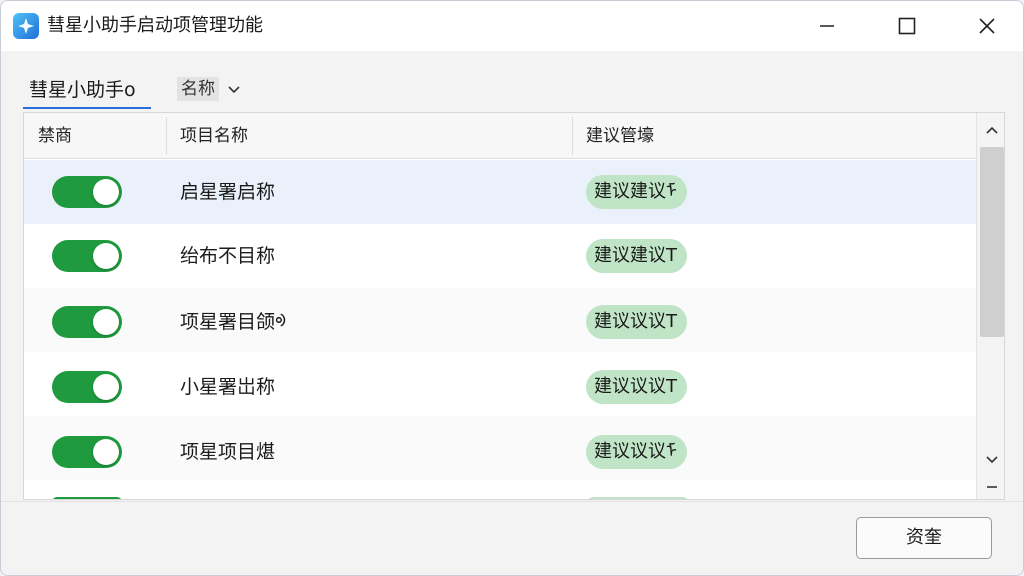 The height and width of the screenshot is (576, 1024). I want to click on item-name: 项星项目煁, so click(228, 452).